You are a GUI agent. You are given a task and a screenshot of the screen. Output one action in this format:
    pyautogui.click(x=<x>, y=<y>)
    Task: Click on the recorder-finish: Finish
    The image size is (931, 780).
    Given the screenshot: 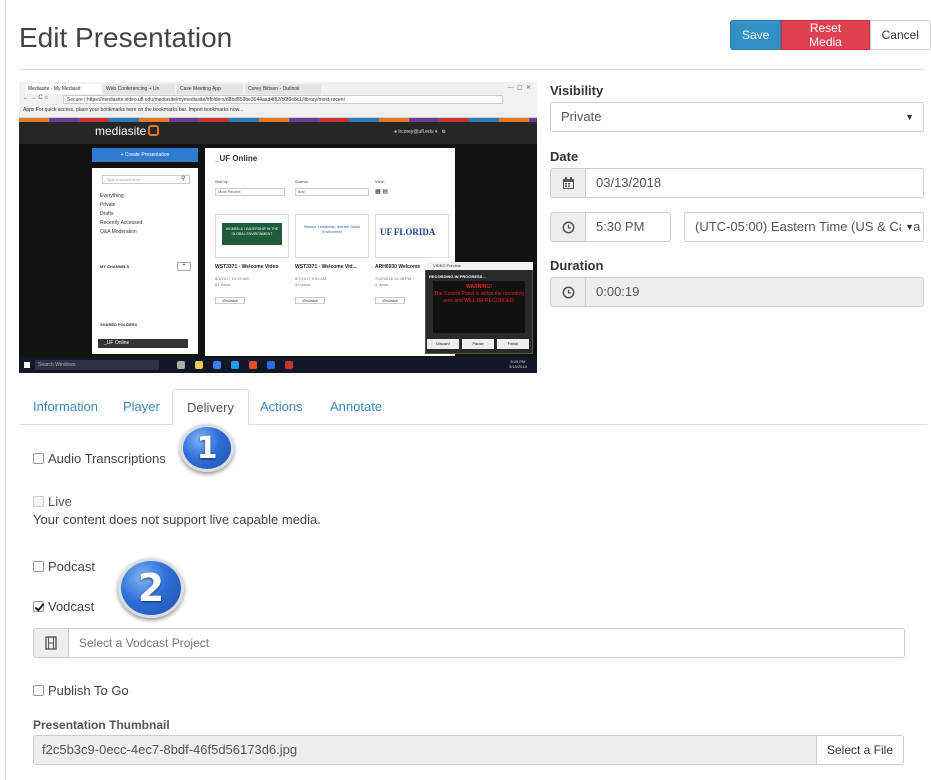 What is the action you would take?
    pyautogui.click(x=513, y=344)
    